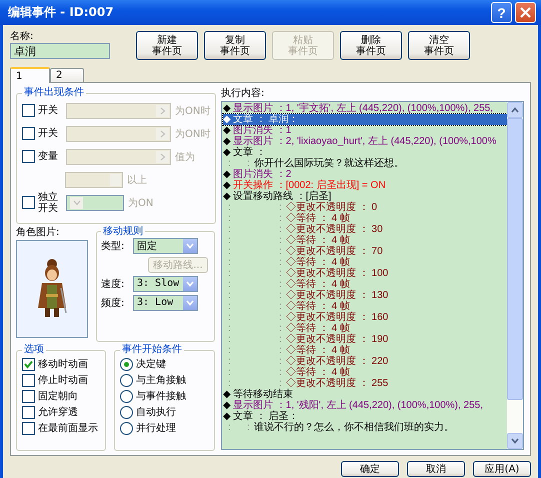 This screenshot has width=541, height=478. Describe the element at coordinates (515, 110) in the screenshot. I see `scroll-up-icon` at that location.